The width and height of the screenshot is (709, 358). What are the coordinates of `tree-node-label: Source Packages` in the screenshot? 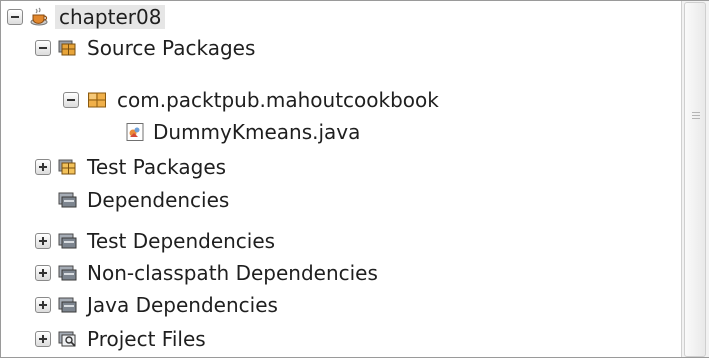 It's located at (171, 48).